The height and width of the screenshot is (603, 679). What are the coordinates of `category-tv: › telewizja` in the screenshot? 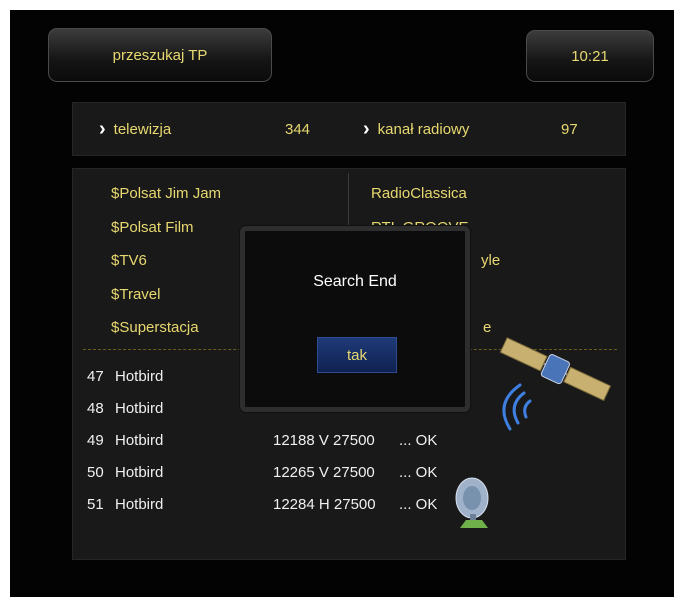 It's located at (135, 129).